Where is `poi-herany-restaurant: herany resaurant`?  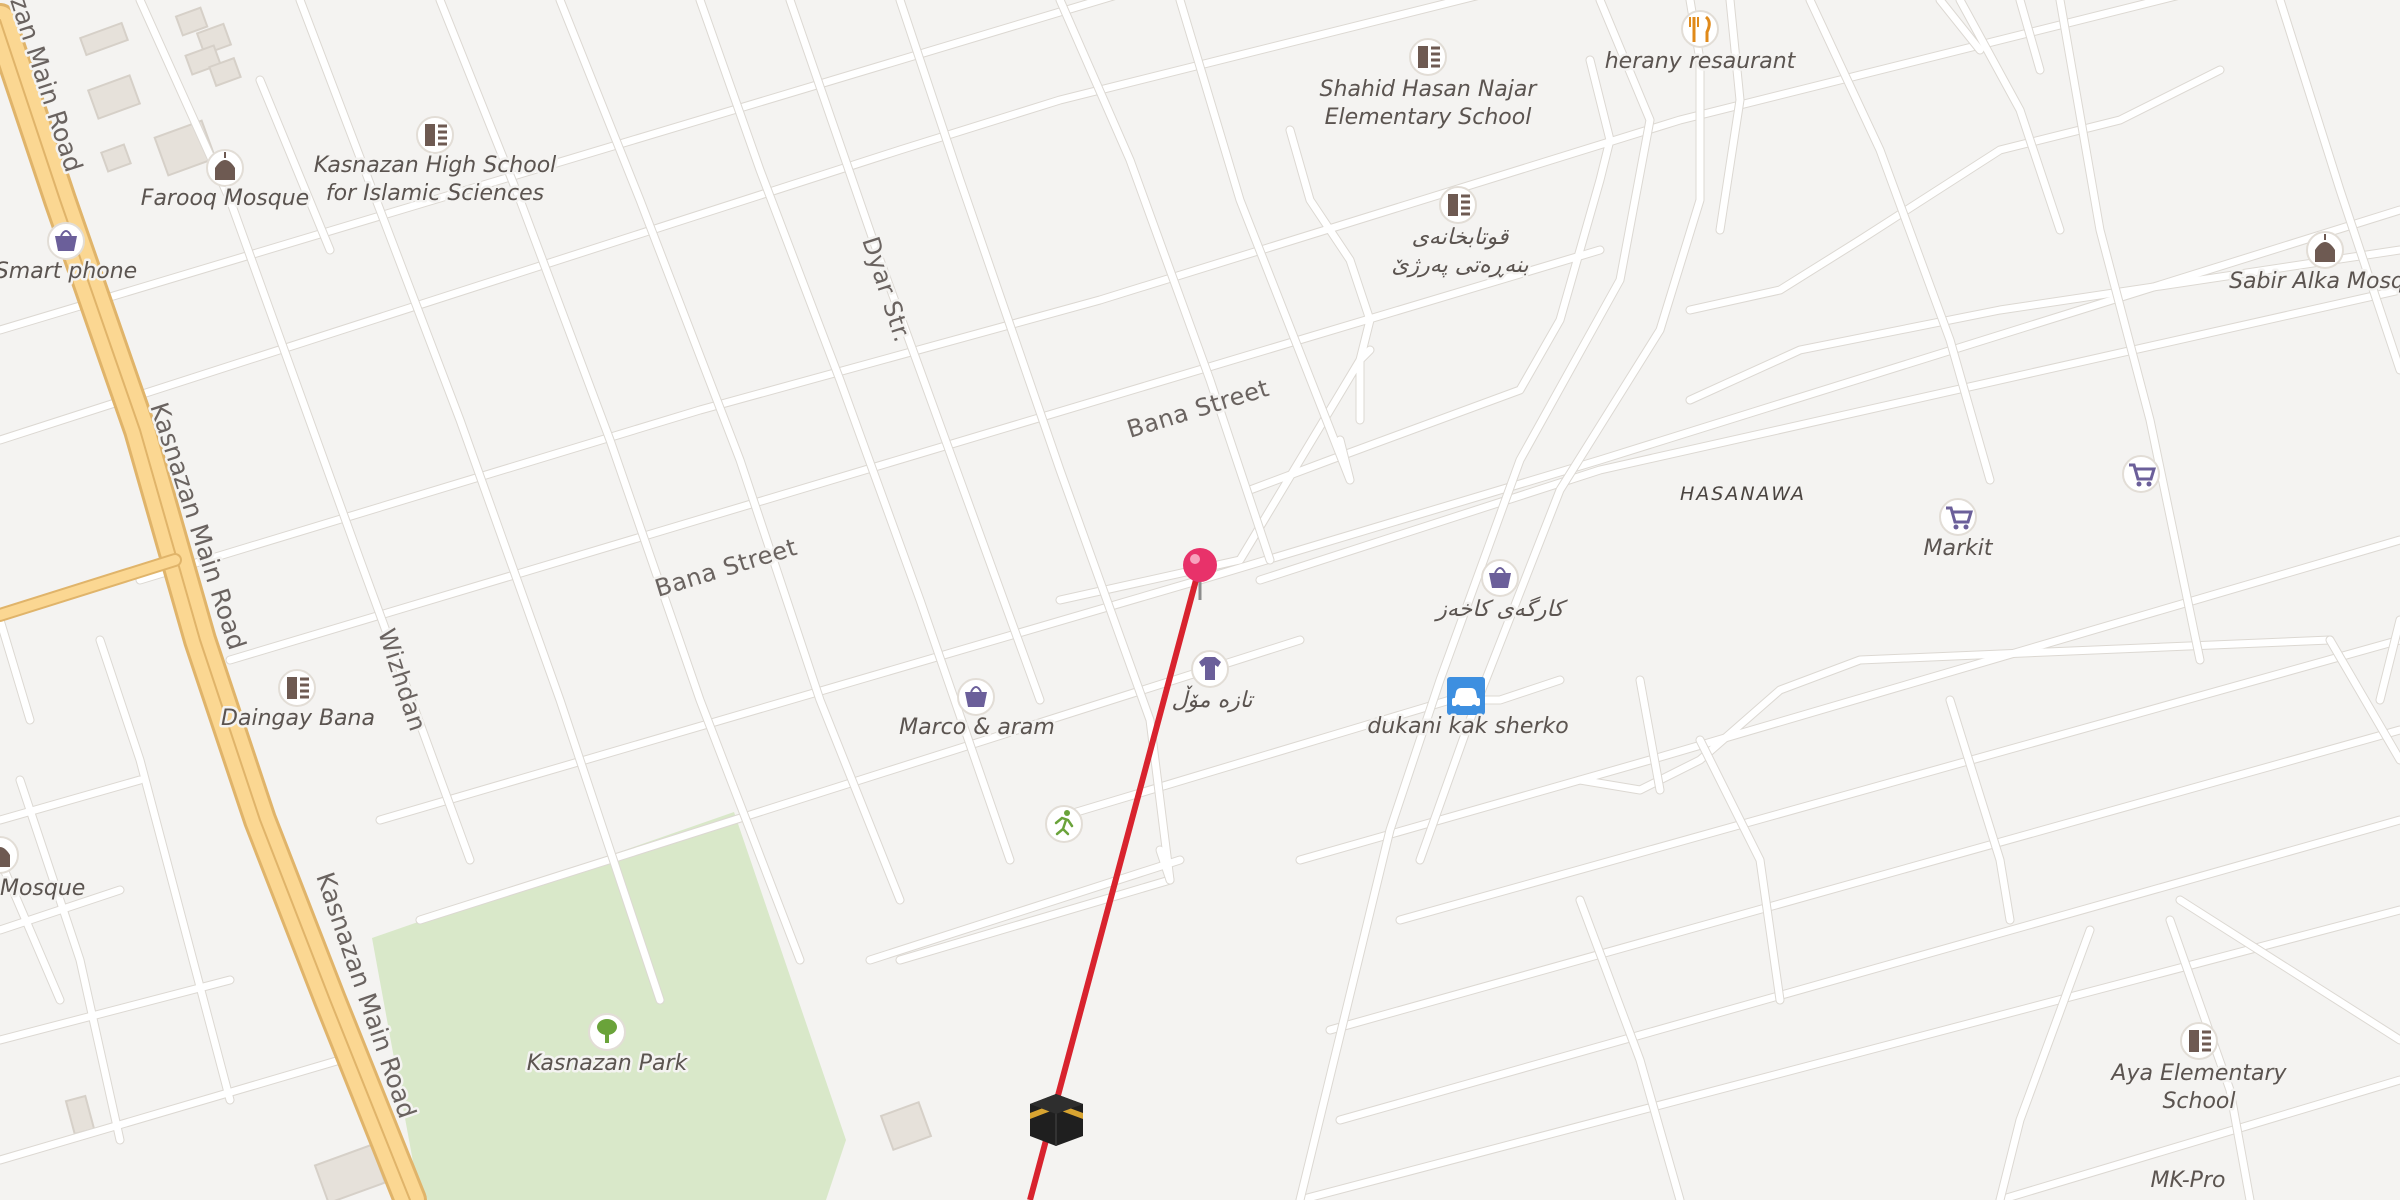 poi-herany-restaurant: herany resaurant is located at coordinates (1700, 43).